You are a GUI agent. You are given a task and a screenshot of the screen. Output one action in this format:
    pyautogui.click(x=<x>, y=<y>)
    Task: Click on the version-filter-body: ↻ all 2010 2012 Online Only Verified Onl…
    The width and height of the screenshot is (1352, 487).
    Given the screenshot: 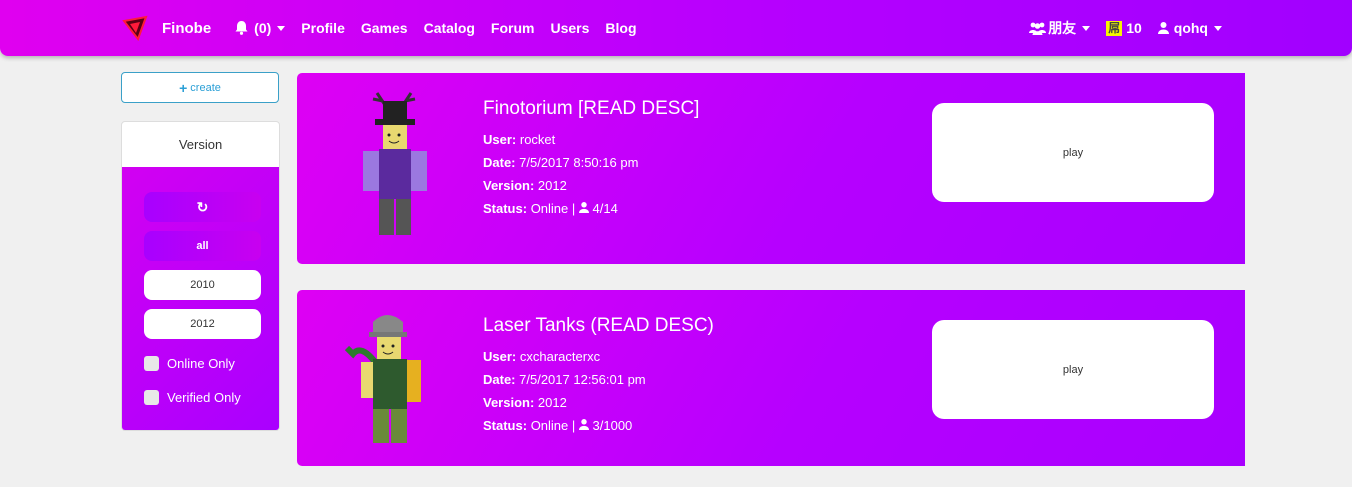 What is the action you would take?
    pyautogui.click(x=200, y=298)
    